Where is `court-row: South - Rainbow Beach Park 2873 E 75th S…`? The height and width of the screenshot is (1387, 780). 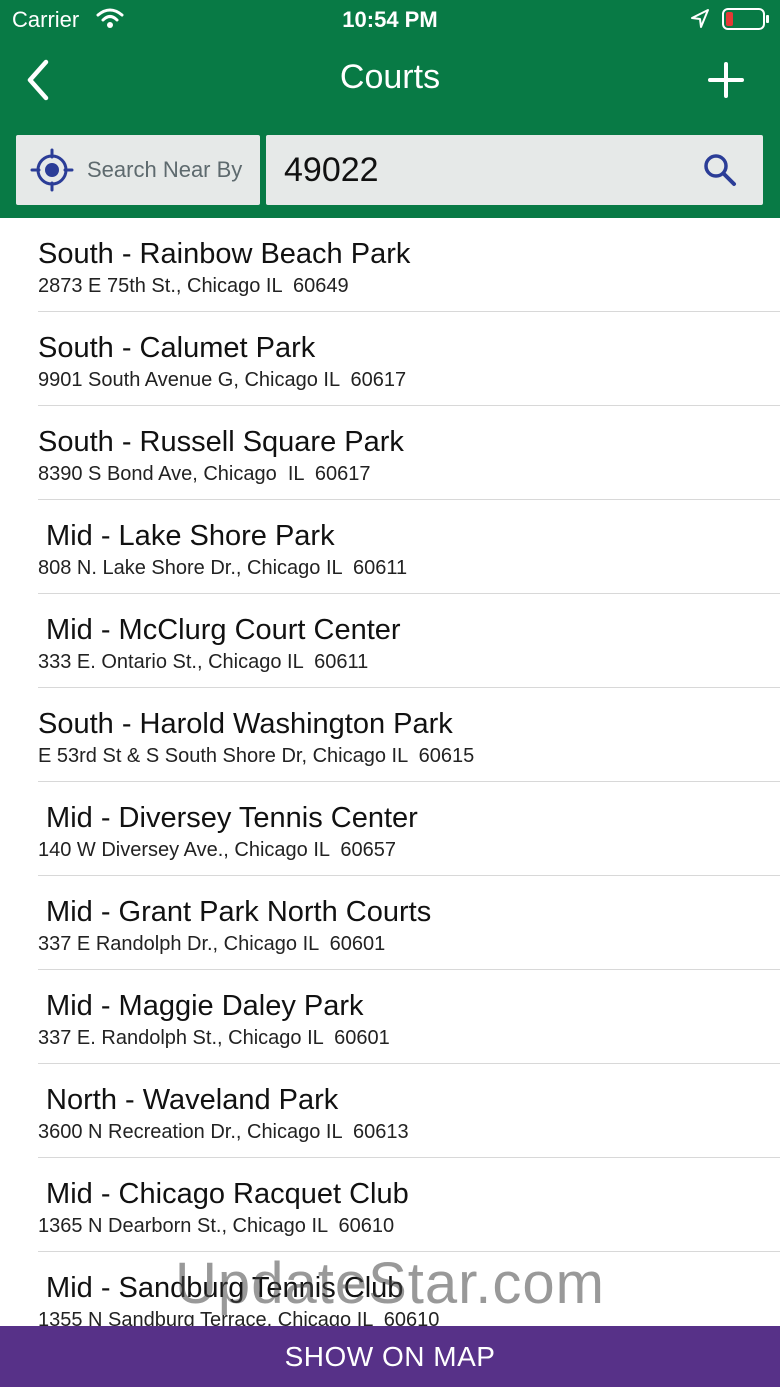 court-row: South - Rainbow Beach Park 2873 E 75th S… is located at coordinates (390, 265).